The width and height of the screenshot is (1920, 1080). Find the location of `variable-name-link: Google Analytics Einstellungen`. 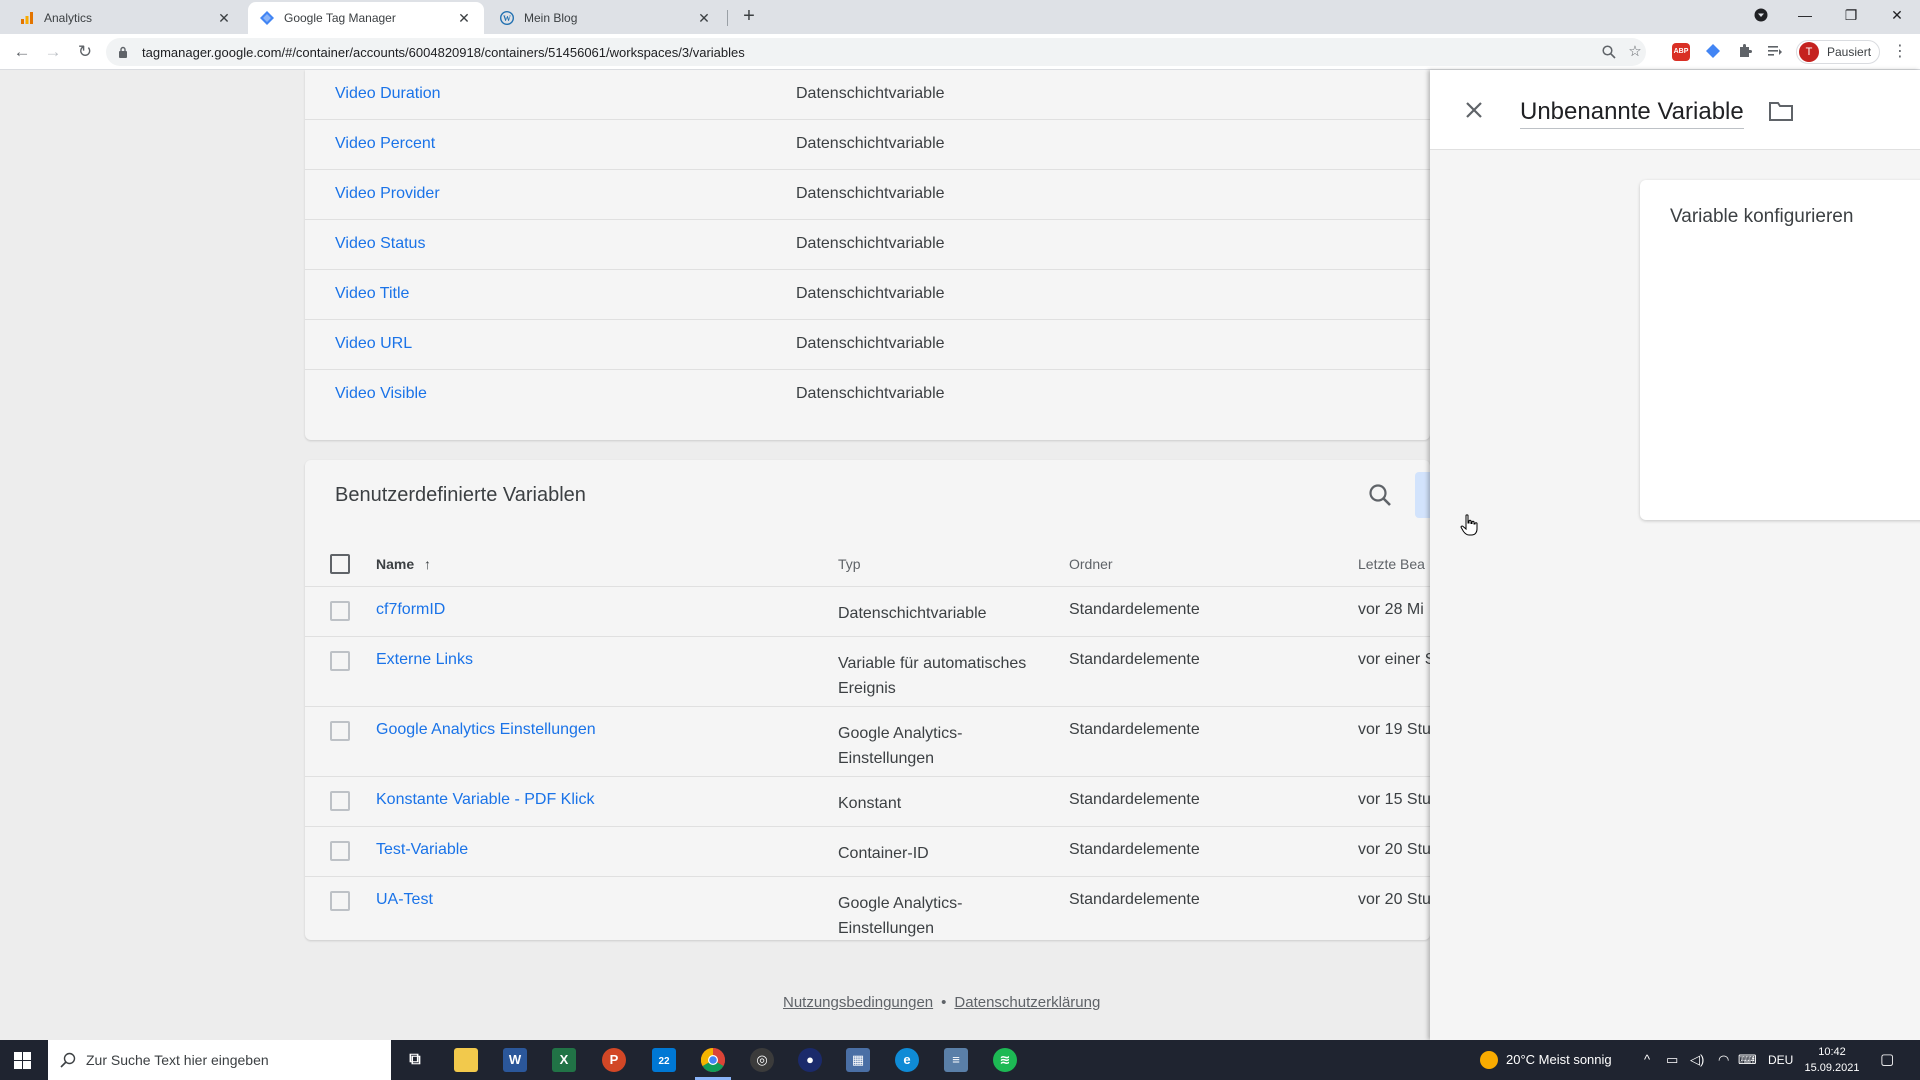

variable-name-link: Google Analytics Einstellungen is located at coordinates (486, 730).